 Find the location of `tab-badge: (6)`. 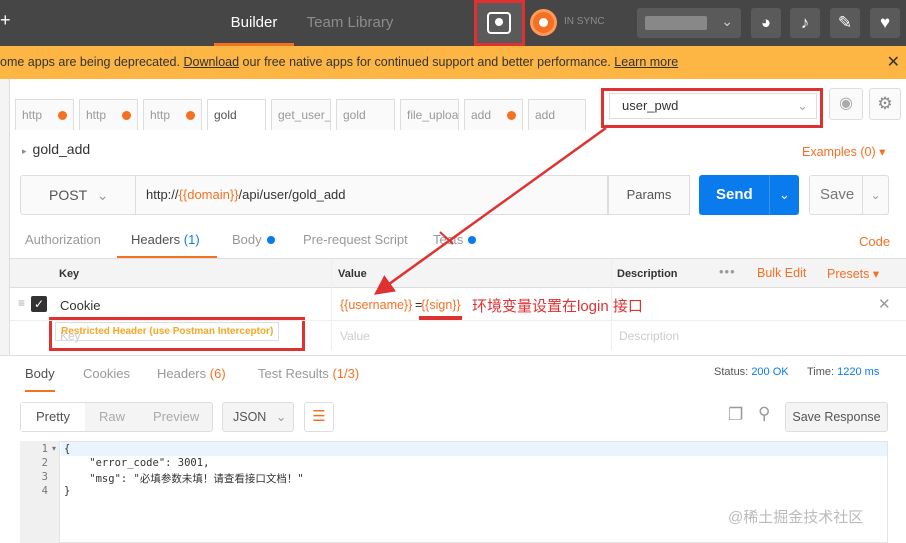

tab-badge: (6) is located at coordinates (217, 373).